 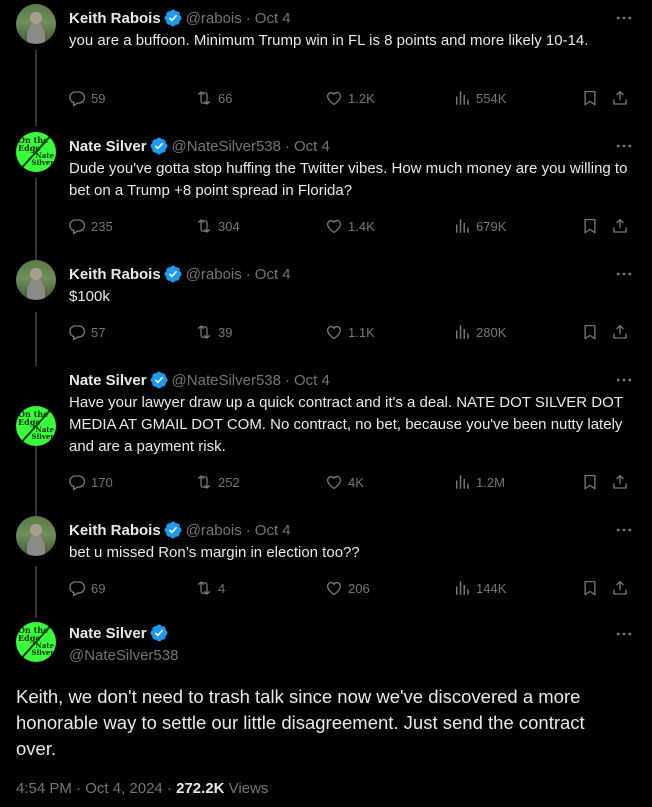 I want to click on reply-count: 59, so click(x=98, y=98).